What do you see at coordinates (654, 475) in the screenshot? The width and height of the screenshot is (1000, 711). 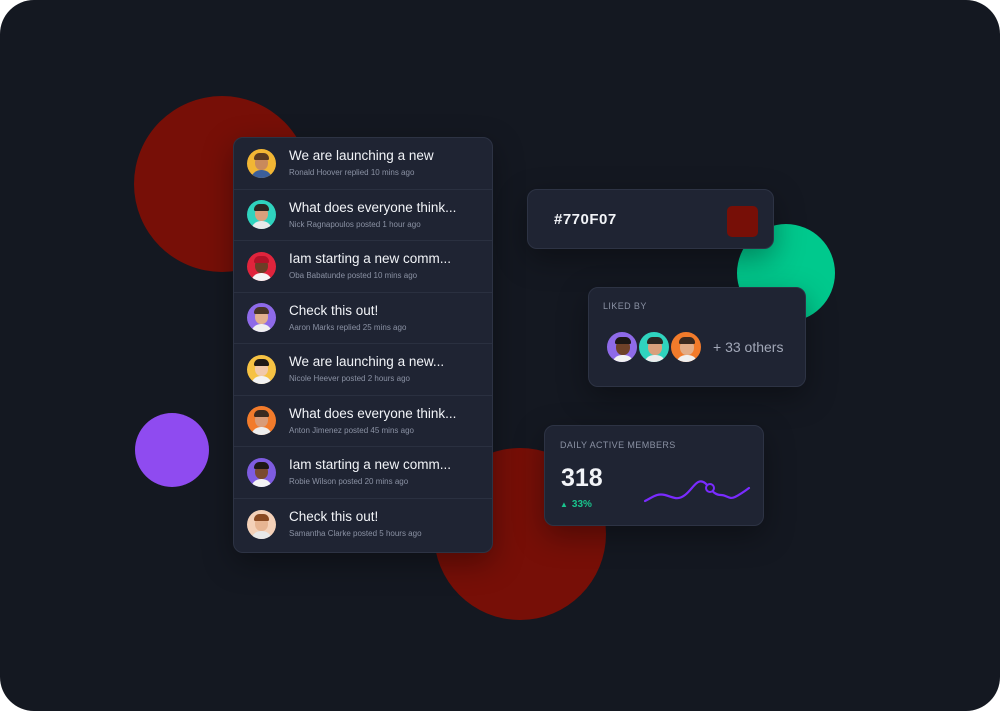 I see `daily-active-card: DAILY ACTIVE MEMBERS 318 ▲ 33%` at bounding box center [654, 475].